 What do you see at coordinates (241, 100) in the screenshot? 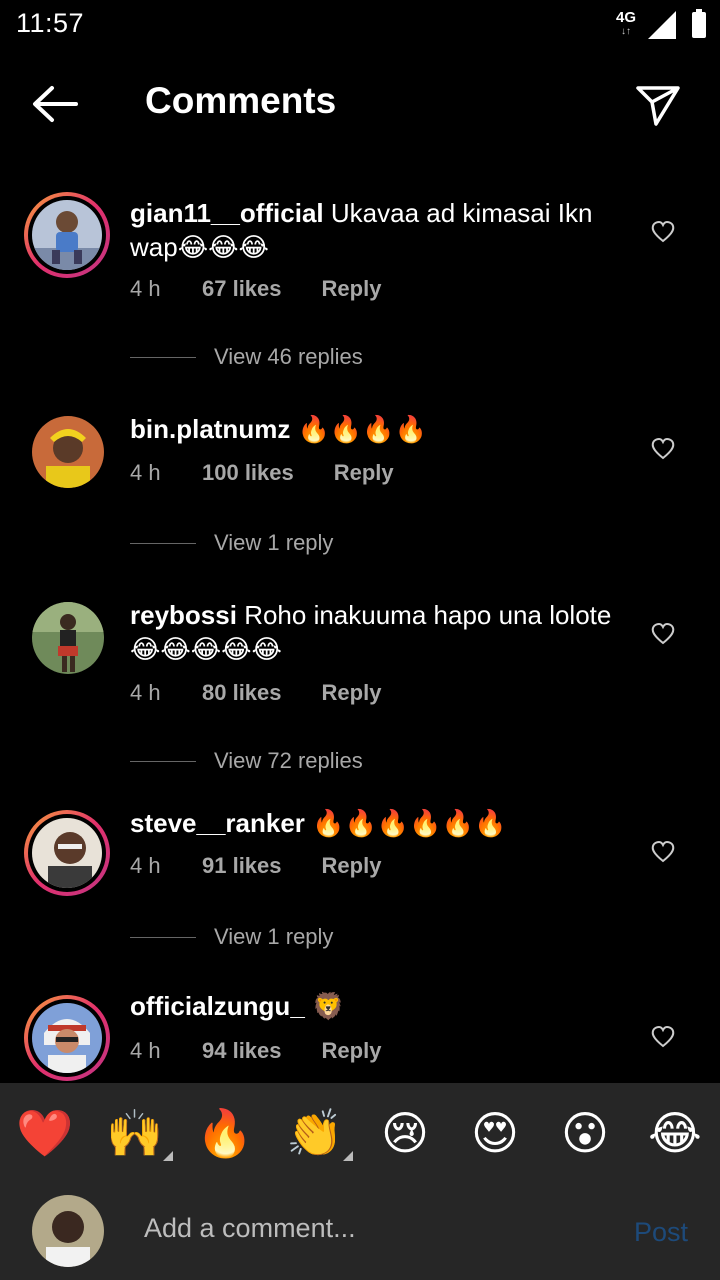
I see `page-title: Comments` at bounding box center [241, 100].